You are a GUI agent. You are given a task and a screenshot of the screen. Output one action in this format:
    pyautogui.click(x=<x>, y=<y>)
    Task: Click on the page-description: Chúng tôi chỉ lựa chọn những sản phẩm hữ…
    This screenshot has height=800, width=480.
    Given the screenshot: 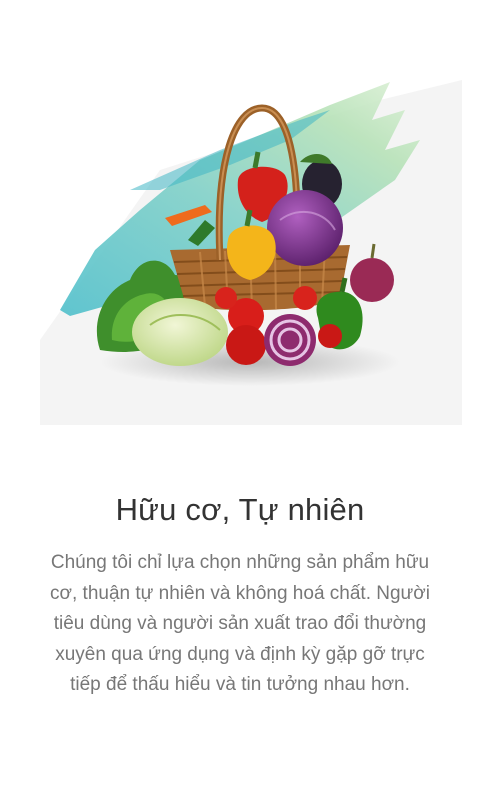 What is the action you would take?
    pyautogui.click(x=240, y=623)
    